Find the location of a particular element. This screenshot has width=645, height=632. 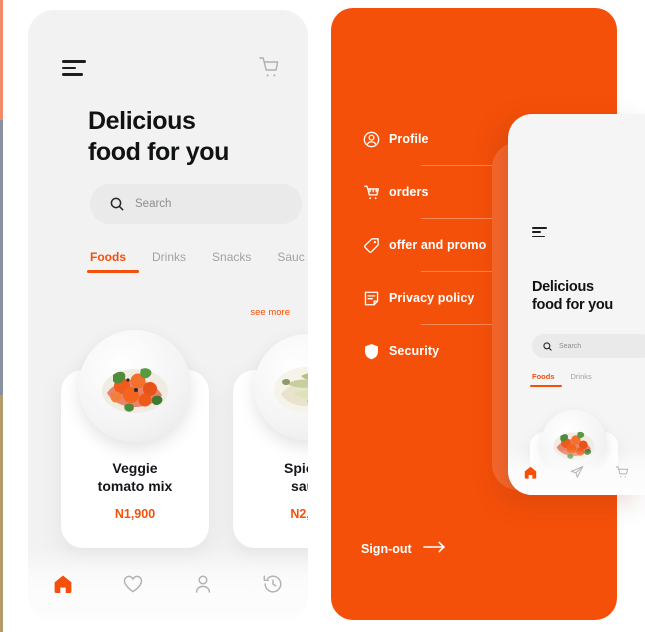

food-card: Veggie tomato mix N1,900 is located at coordinates (135, 439).